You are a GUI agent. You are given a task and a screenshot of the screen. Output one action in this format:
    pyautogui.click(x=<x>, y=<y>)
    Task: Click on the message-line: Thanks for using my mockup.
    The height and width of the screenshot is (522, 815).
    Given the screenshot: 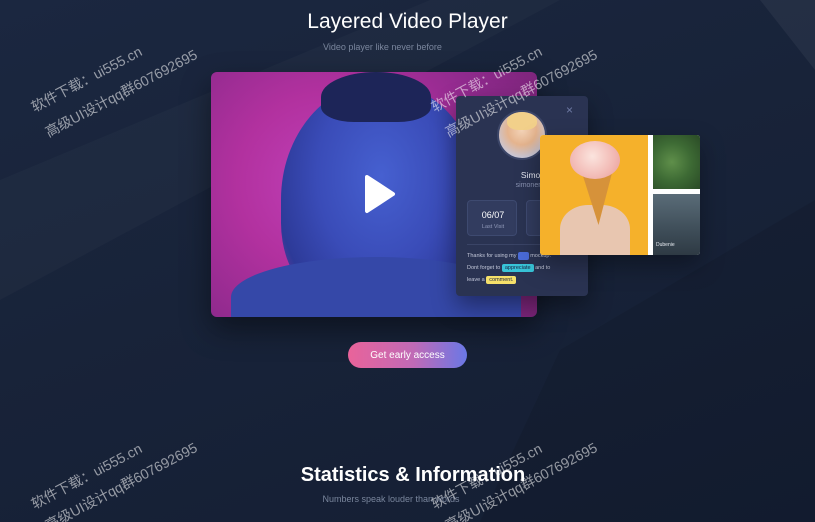 What is the action you would take?
    pyautogui.click(x=509, y=256)
    